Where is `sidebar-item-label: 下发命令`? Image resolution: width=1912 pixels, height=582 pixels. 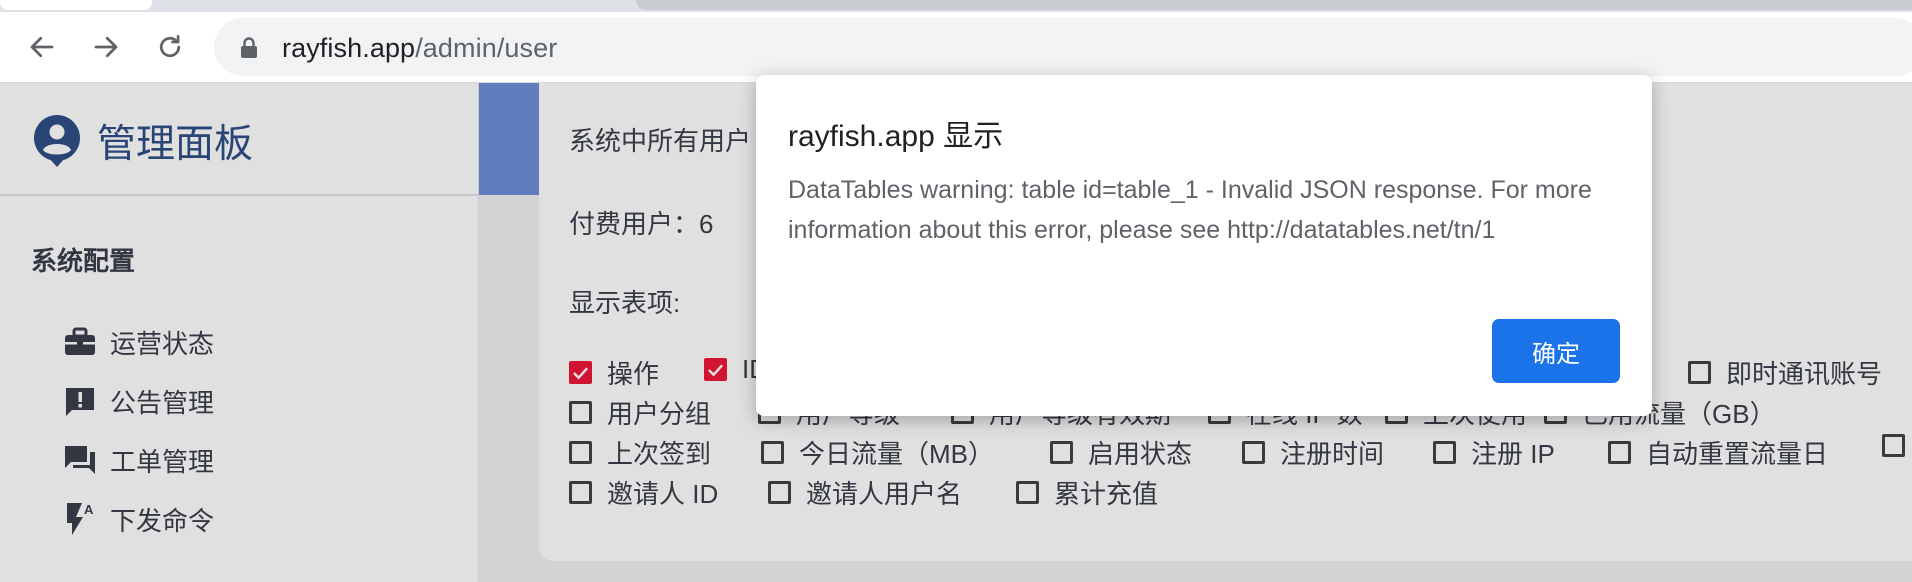
sidebar-item-label: 下发命令 is located at coordinates (162, 520).